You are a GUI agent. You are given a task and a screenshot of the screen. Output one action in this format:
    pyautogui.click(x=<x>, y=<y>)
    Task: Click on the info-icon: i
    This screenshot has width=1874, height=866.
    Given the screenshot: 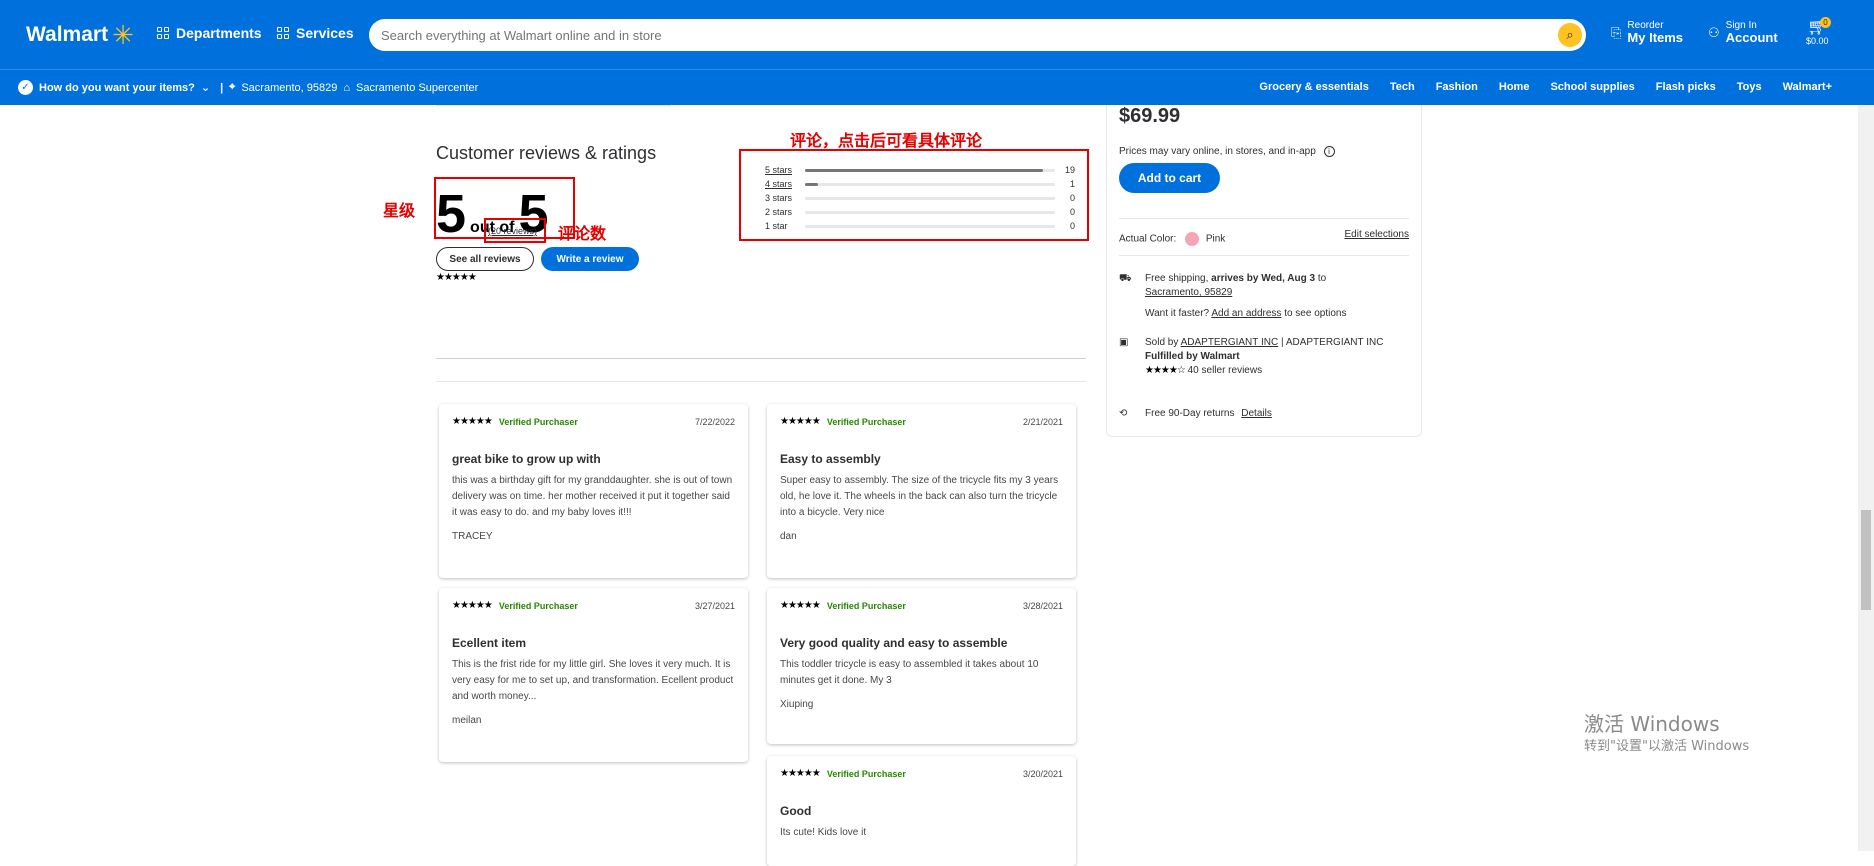 What is the action you would take?
    pyautogui.click(x=1329, y=151)
    